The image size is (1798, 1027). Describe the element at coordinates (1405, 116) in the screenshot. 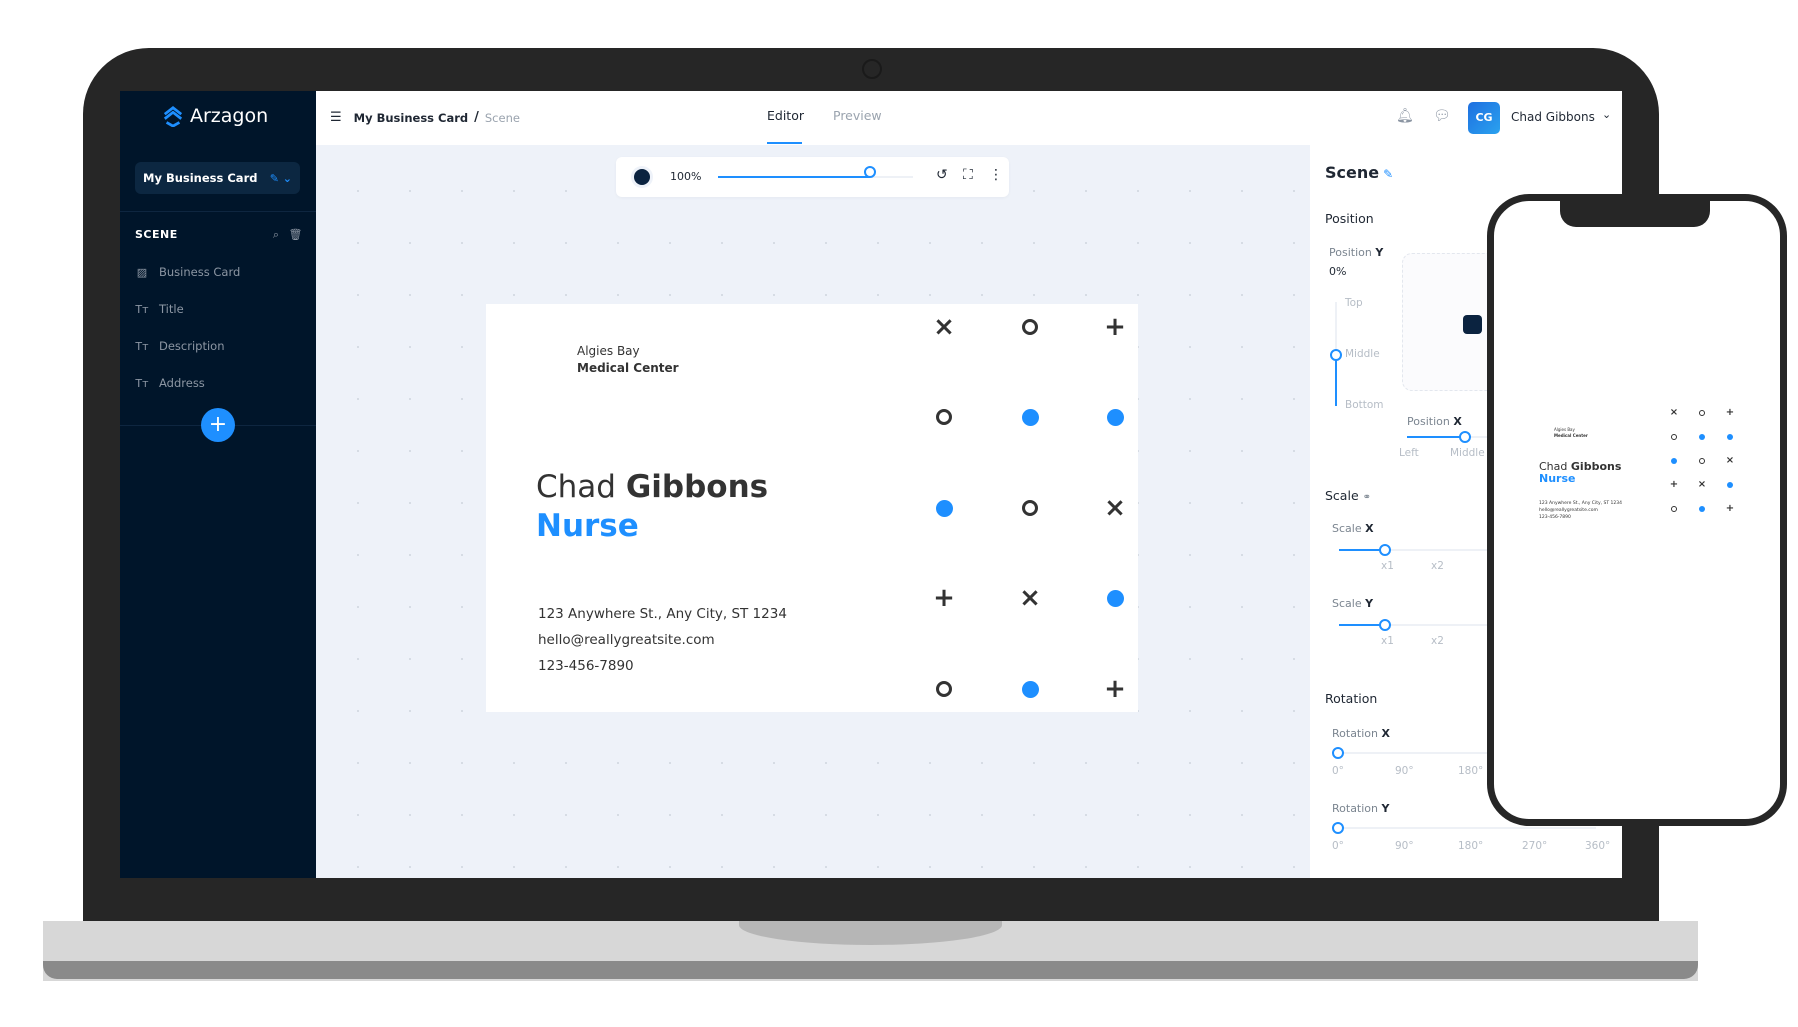

I see `bell-icon: 🔔︎` at that location.